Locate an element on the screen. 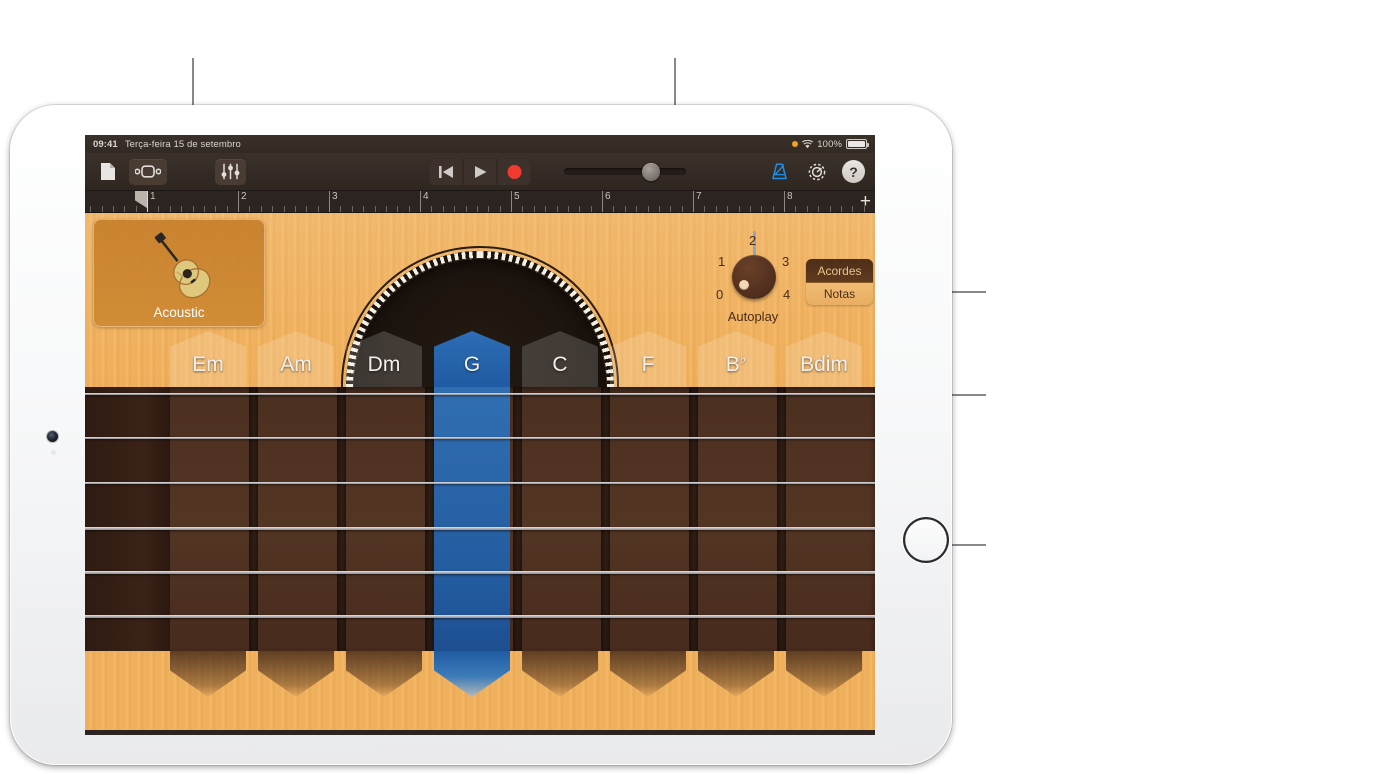 The height and width of the screenshot is (774, 1383). autoplay-label: Autoplay is located at coordinates (753, 316).